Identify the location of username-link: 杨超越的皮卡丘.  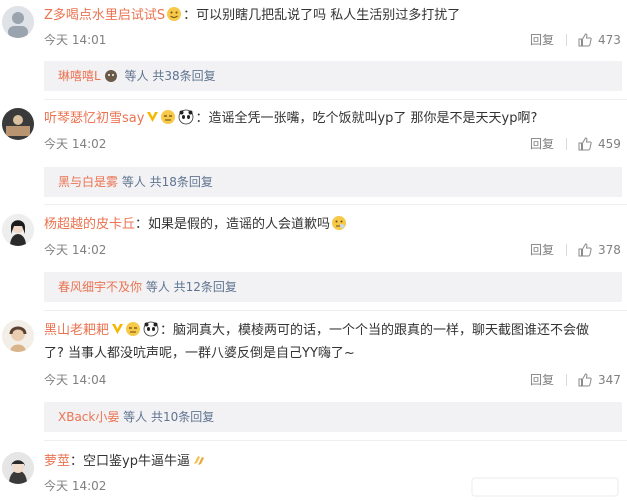
(89, 224).